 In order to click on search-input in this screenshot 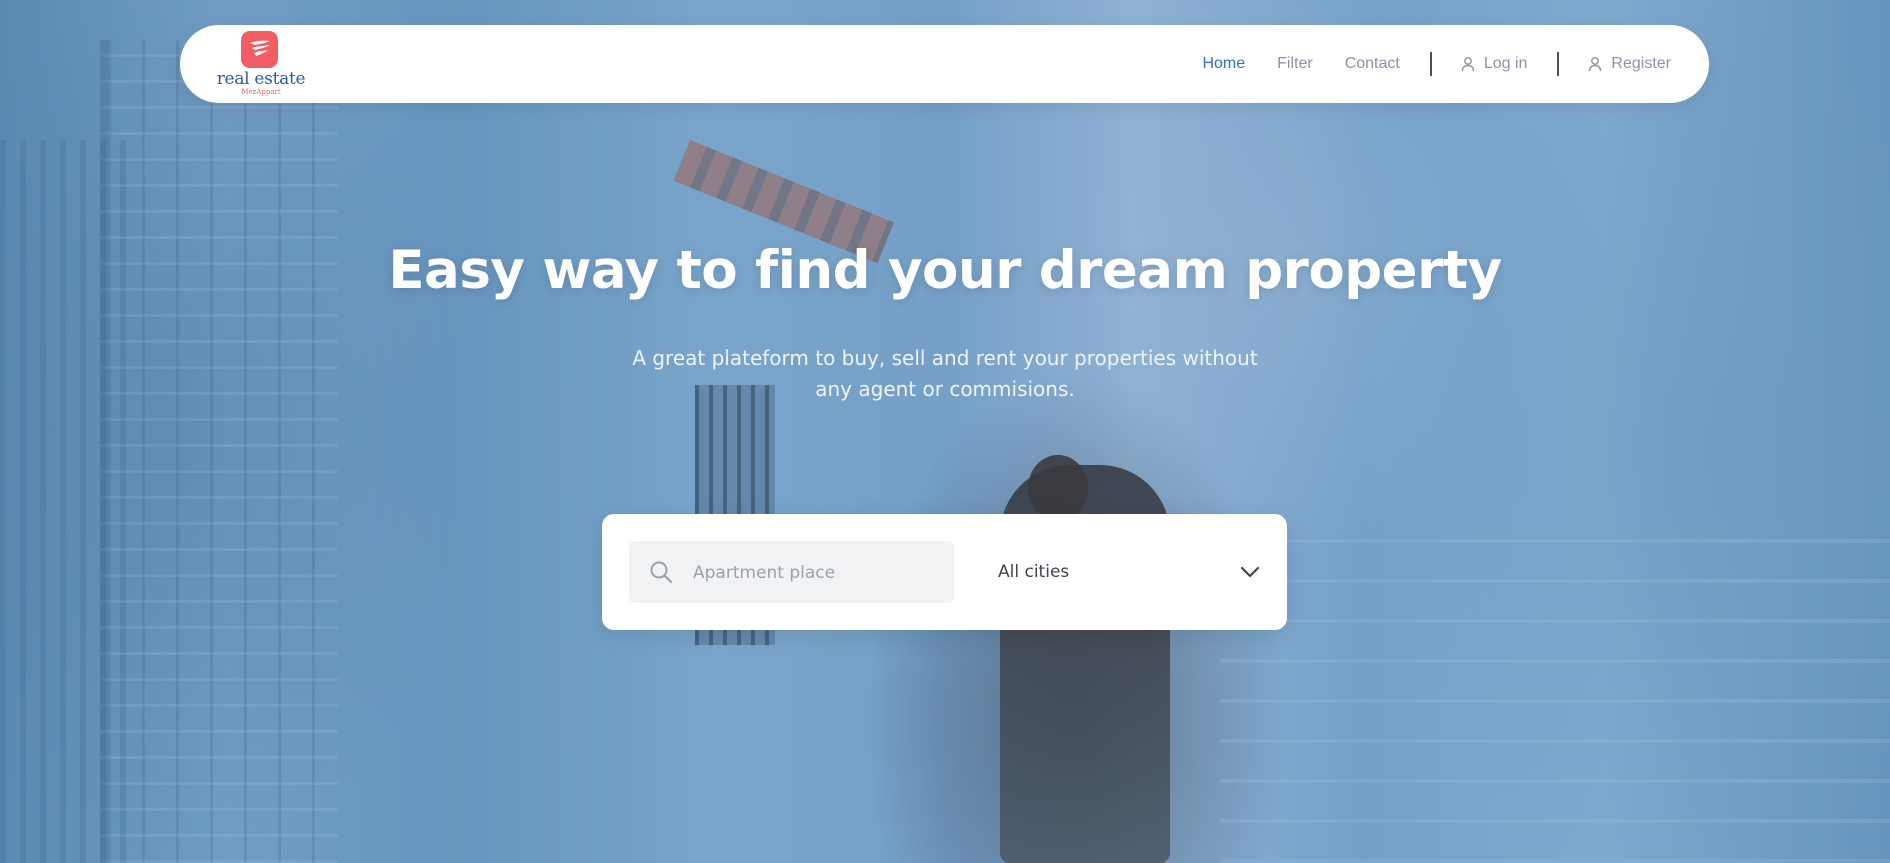, I will do `click(818, 573)`.